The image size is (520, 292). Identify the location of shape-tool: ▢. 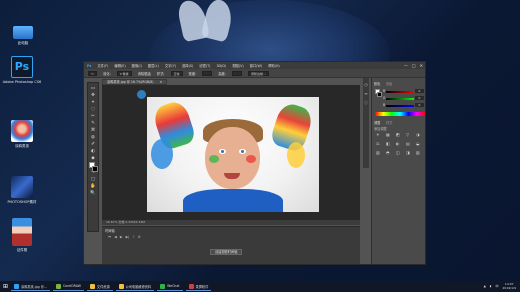
(93, 180).